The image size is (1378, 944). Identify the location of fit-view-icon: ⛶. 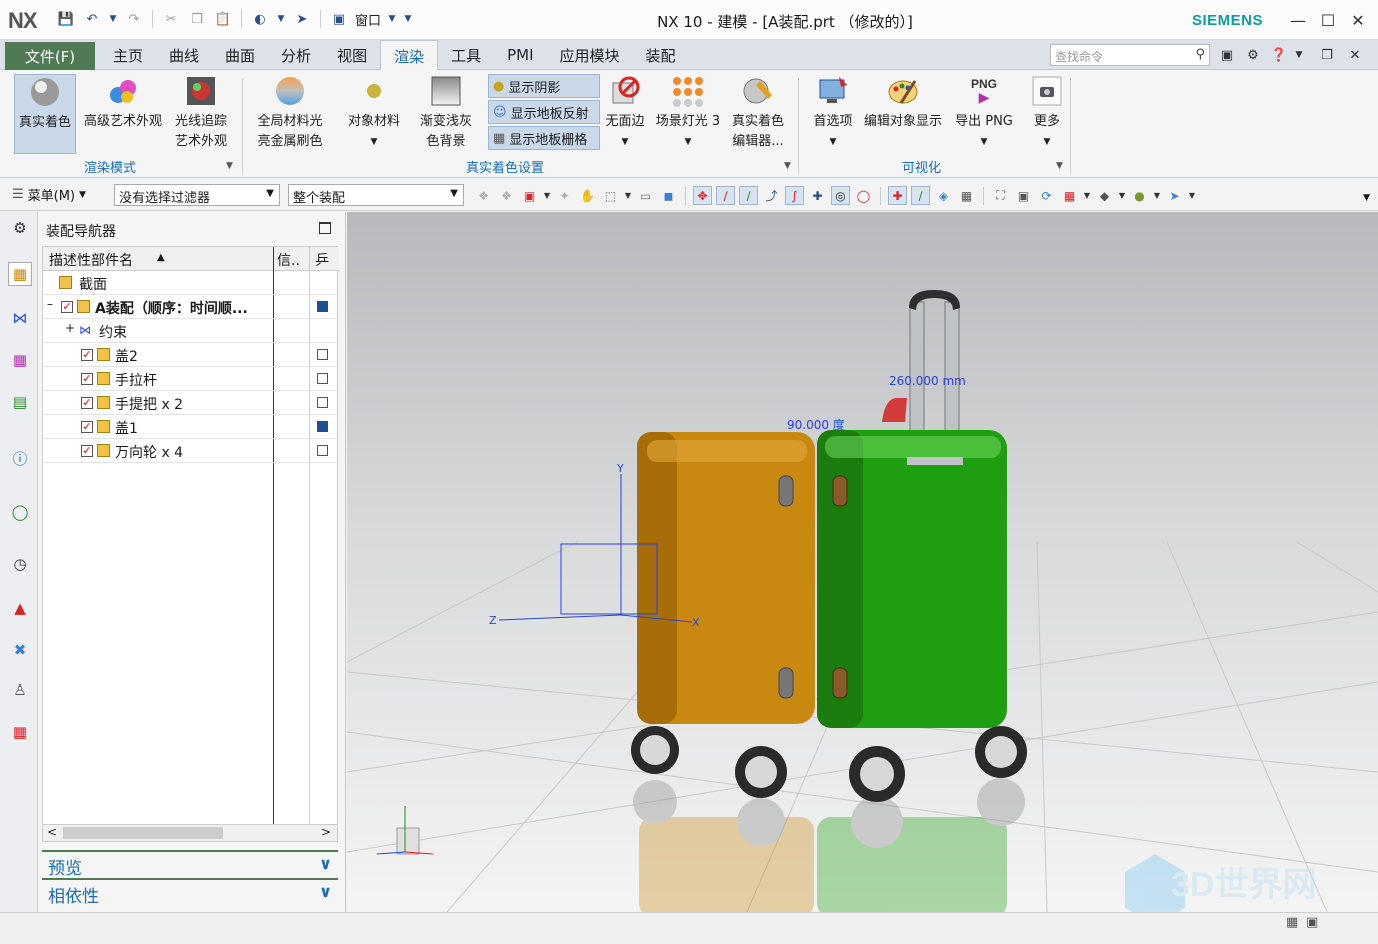
(1000, 195).